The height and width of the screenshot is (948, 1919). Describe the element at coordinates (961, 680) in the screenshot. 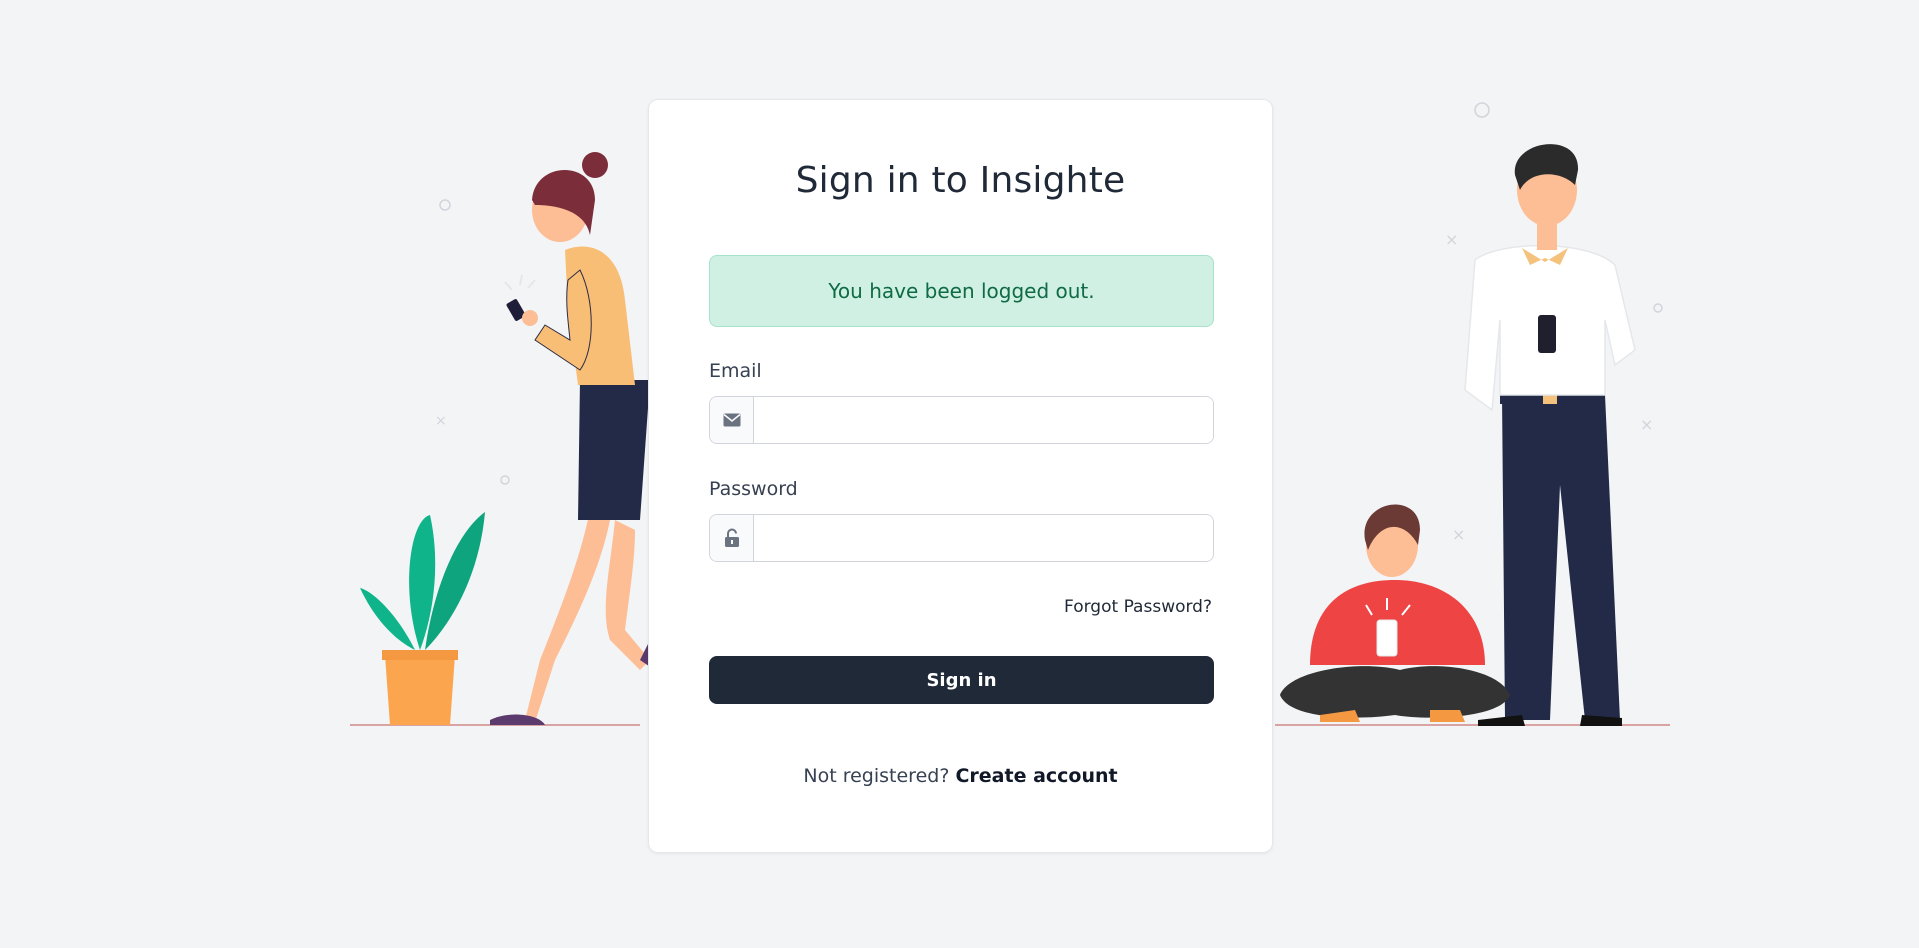

I see `sign-in-button: Sign in` at that location.